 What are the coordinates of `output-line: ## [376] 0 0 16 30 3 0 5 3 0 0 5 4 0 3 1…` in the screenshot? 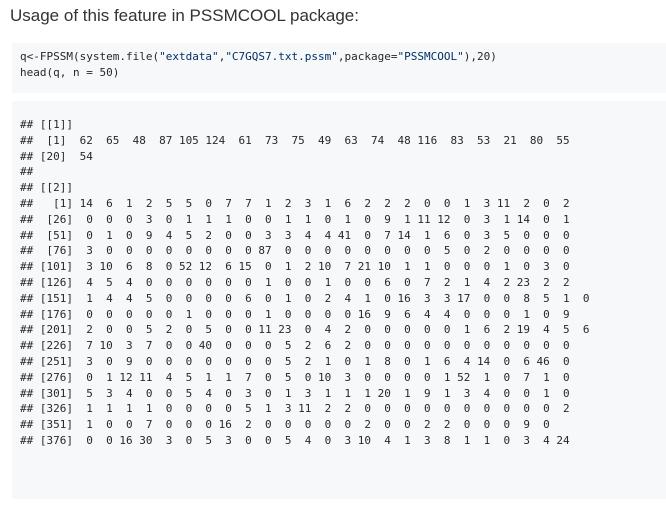 It's located at (295, 440).